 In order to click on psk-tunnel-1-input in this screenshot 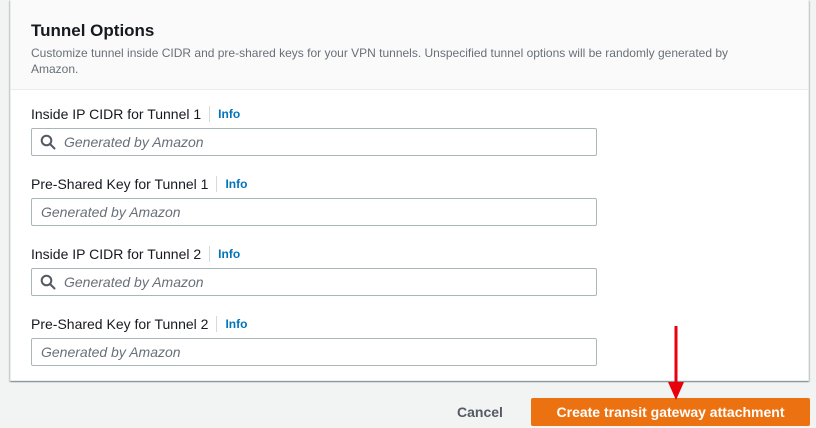, I will do `click(318, 212)`.